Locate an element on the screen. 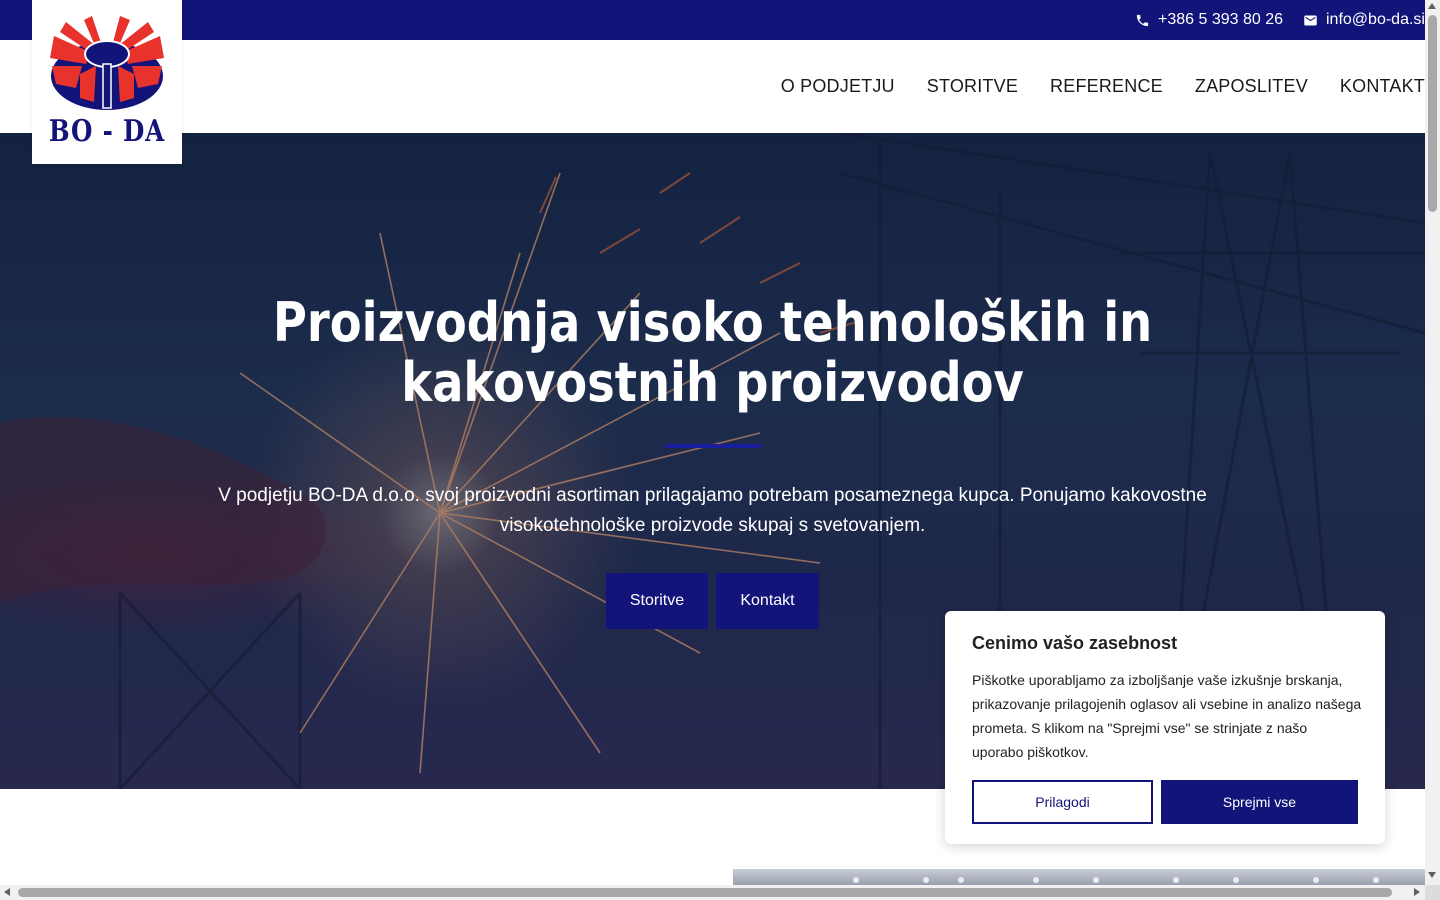 This screenshot has width=1440, height=900. phone-number: +386 5 393 80 26 is located at coordinates (1221, 19).